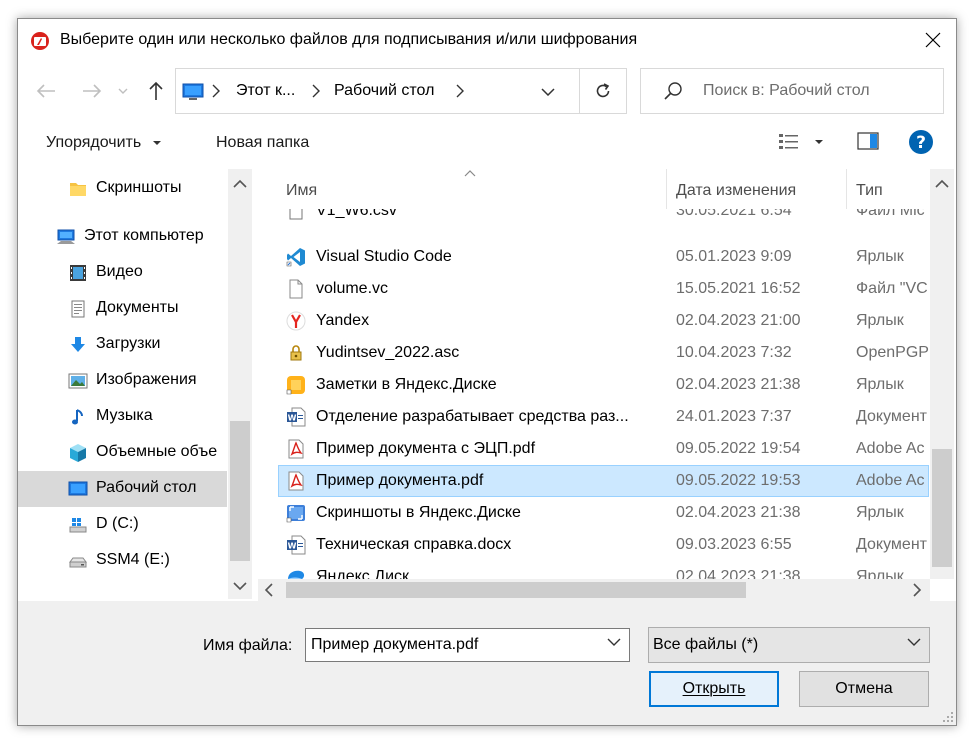  I want to click on csv-icon, so click(296, 214).